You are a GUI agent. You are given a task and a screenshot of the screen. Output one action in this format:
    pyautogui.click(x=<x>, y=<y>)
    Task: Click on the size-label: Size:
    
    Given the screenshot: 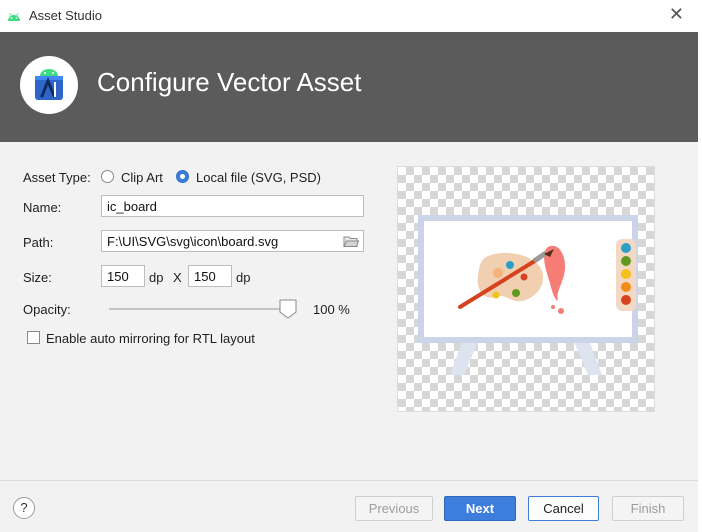 What is the action you would take?
    pyautogui.click(x=37, y=277)
    